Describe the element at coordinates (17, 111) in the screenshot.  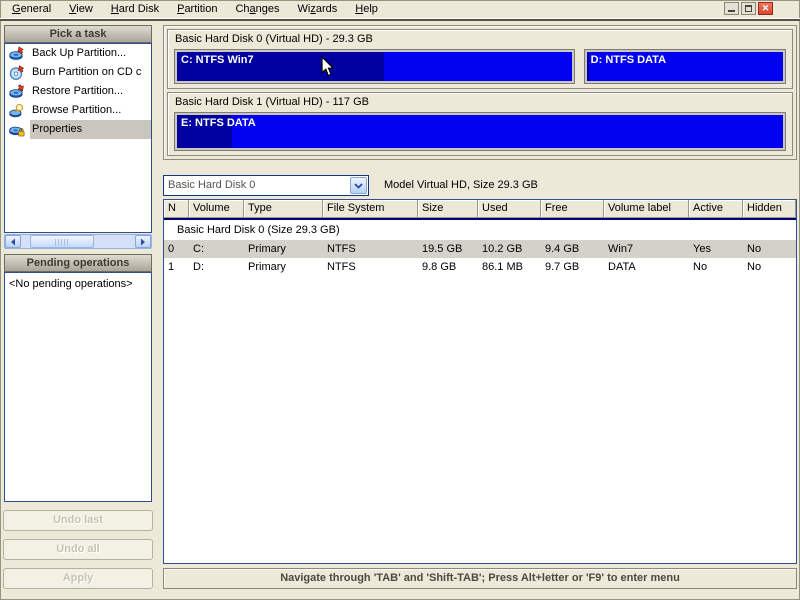
I see `browse-partition-icon` at that location.